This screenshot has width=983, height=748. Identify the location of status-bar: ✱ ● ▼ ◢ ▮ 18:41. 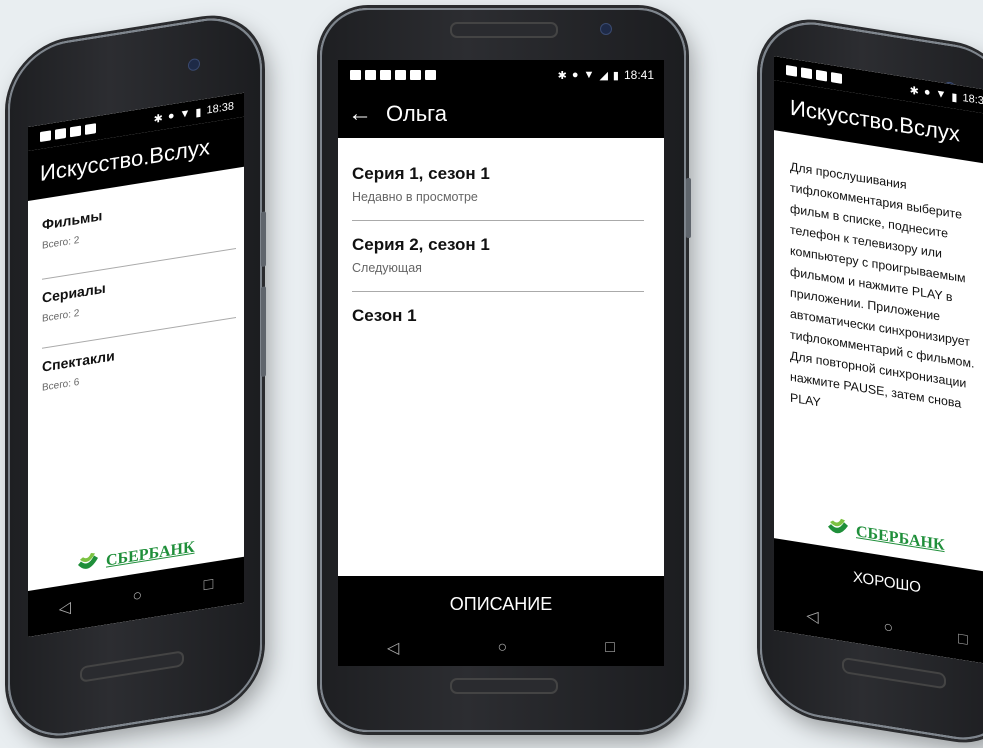
(501, 75).